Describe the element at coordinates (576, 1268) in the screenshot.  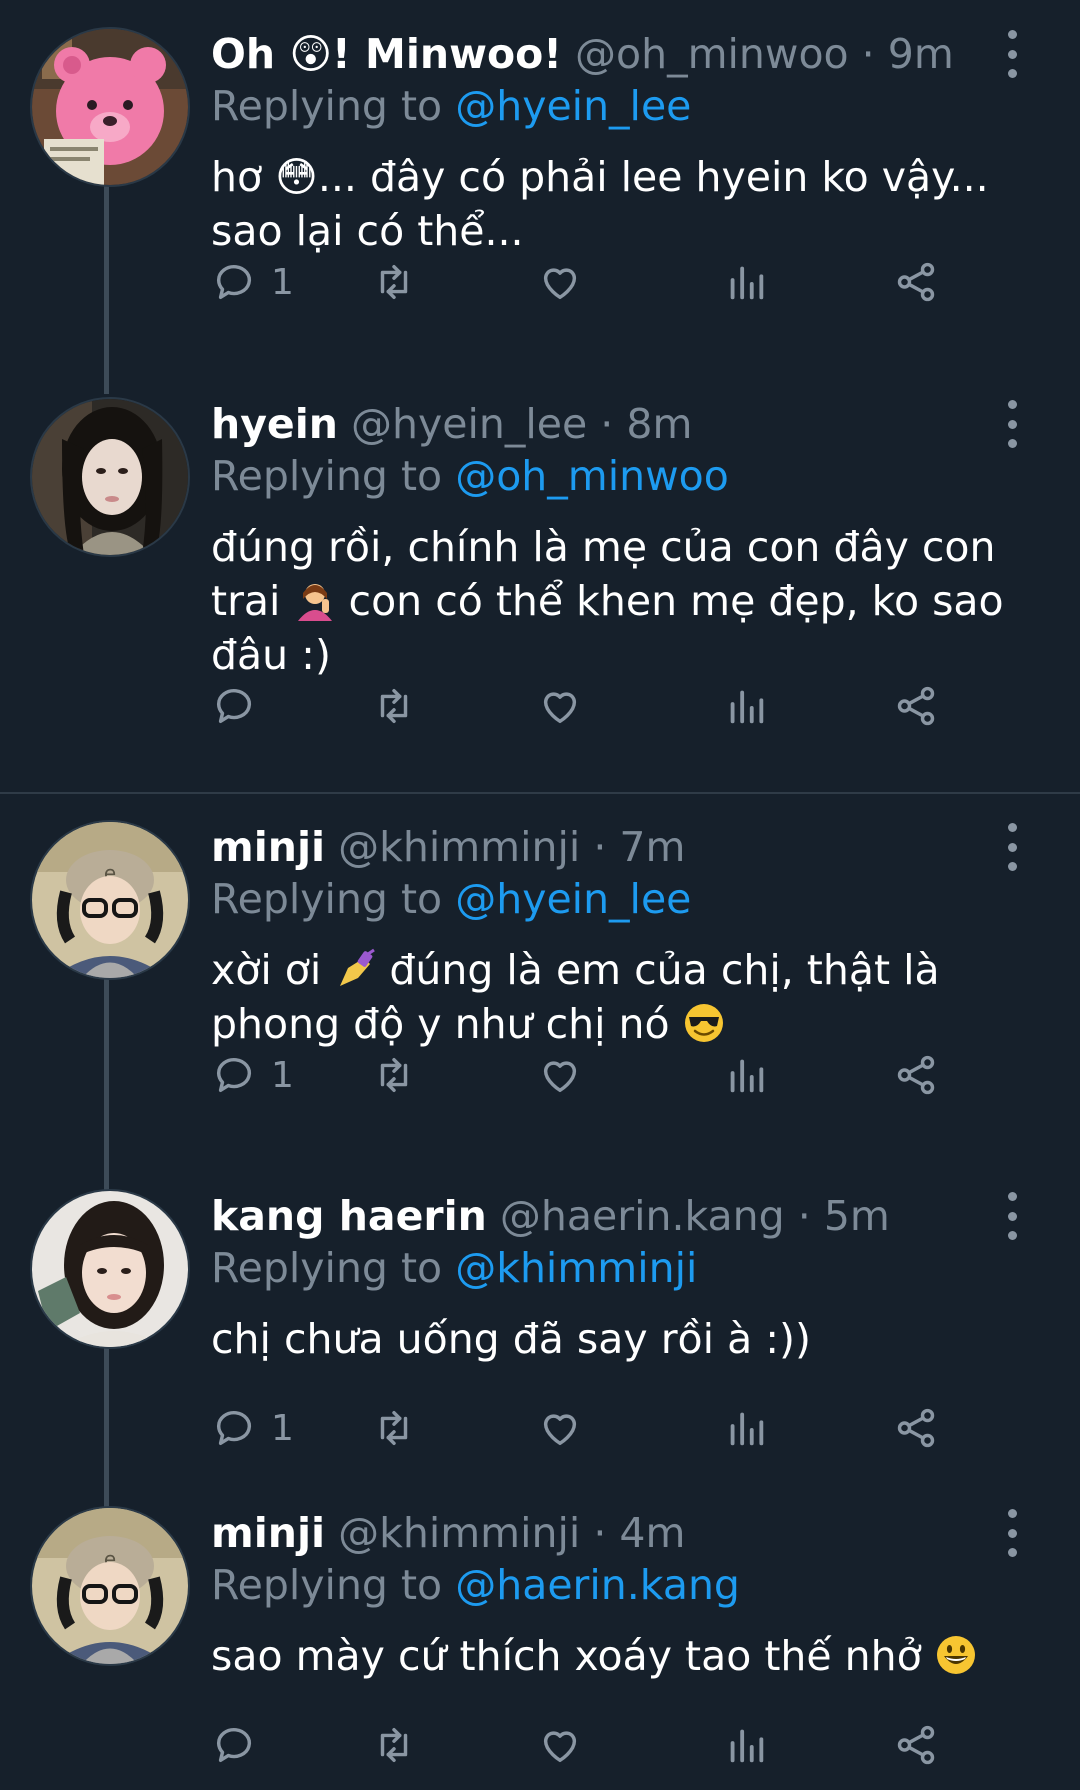
I see `mention-link: @khimminji` at that location.